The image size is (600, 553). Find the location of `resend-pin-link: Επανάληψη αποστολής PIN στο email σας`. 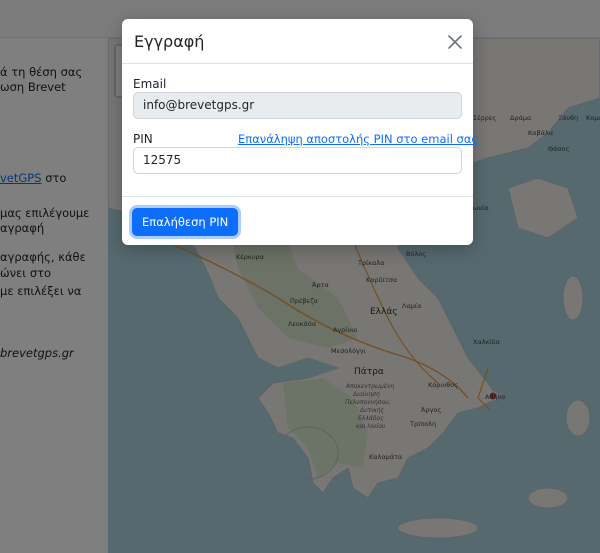

resend-pin-link: Επανάληψη αποστολής PIN στο email σας is located at coordinates (358, 139).